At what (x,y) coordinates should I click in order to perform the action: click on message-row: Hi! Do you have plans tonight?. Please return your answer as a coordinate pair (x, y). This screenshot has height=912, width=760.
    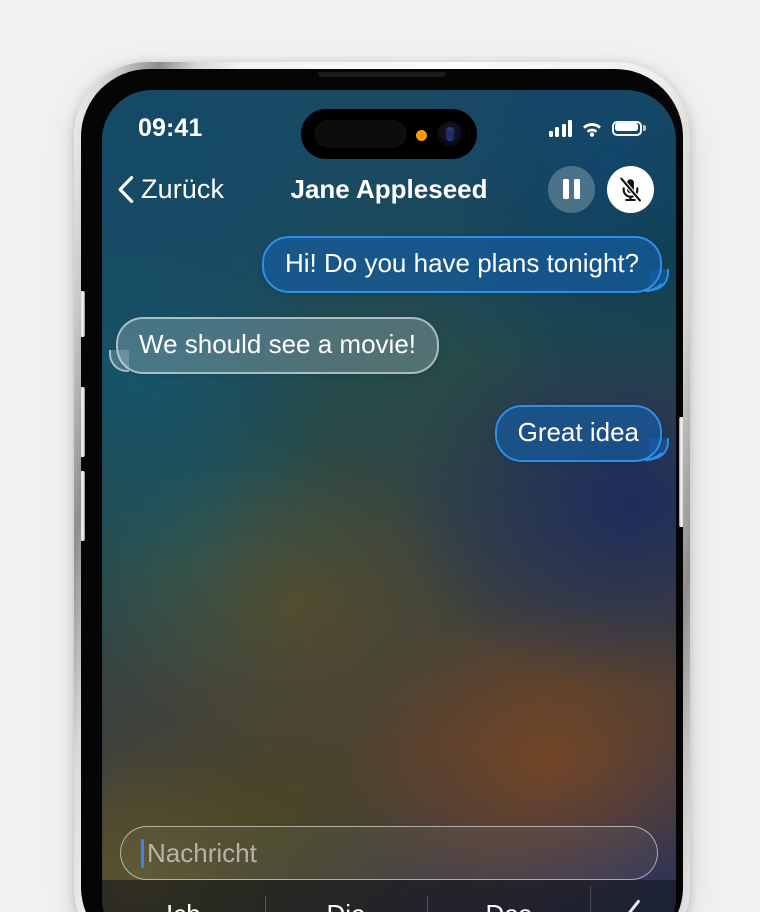
    Looking at the image, I should click on (392, 265).